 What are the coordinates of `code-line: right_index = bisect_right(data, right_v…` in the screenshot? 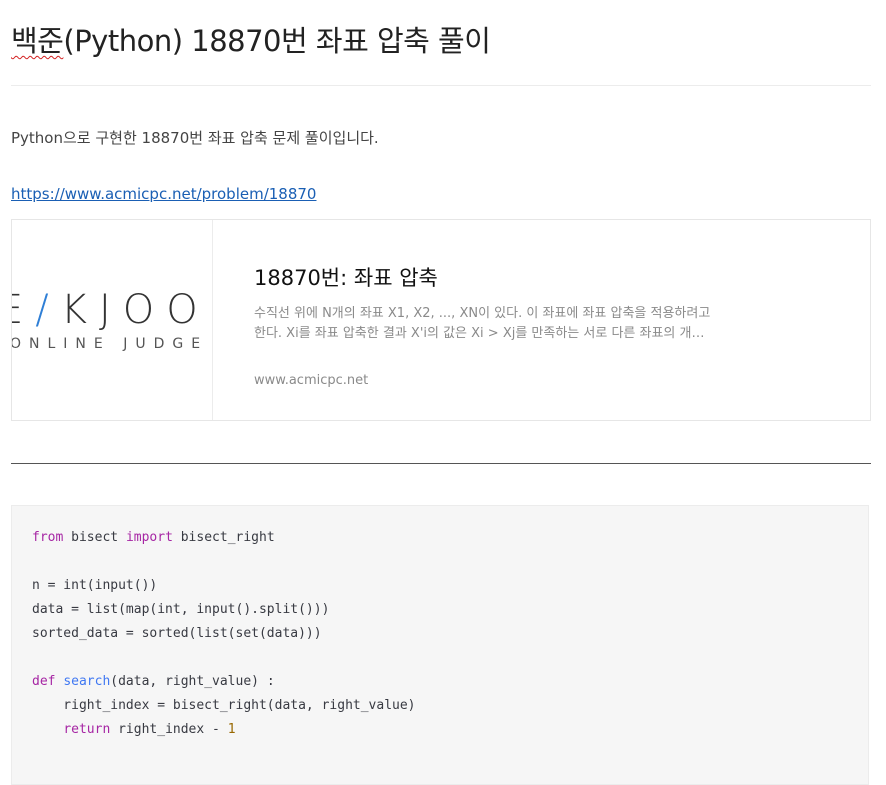 It's located at (224, 705).